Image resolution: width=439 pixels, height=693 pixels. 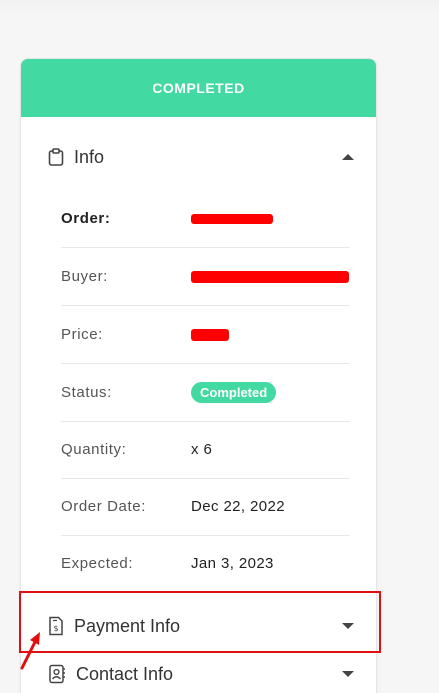 I want to click on clipboard-icon, so click(x=56, y=157).